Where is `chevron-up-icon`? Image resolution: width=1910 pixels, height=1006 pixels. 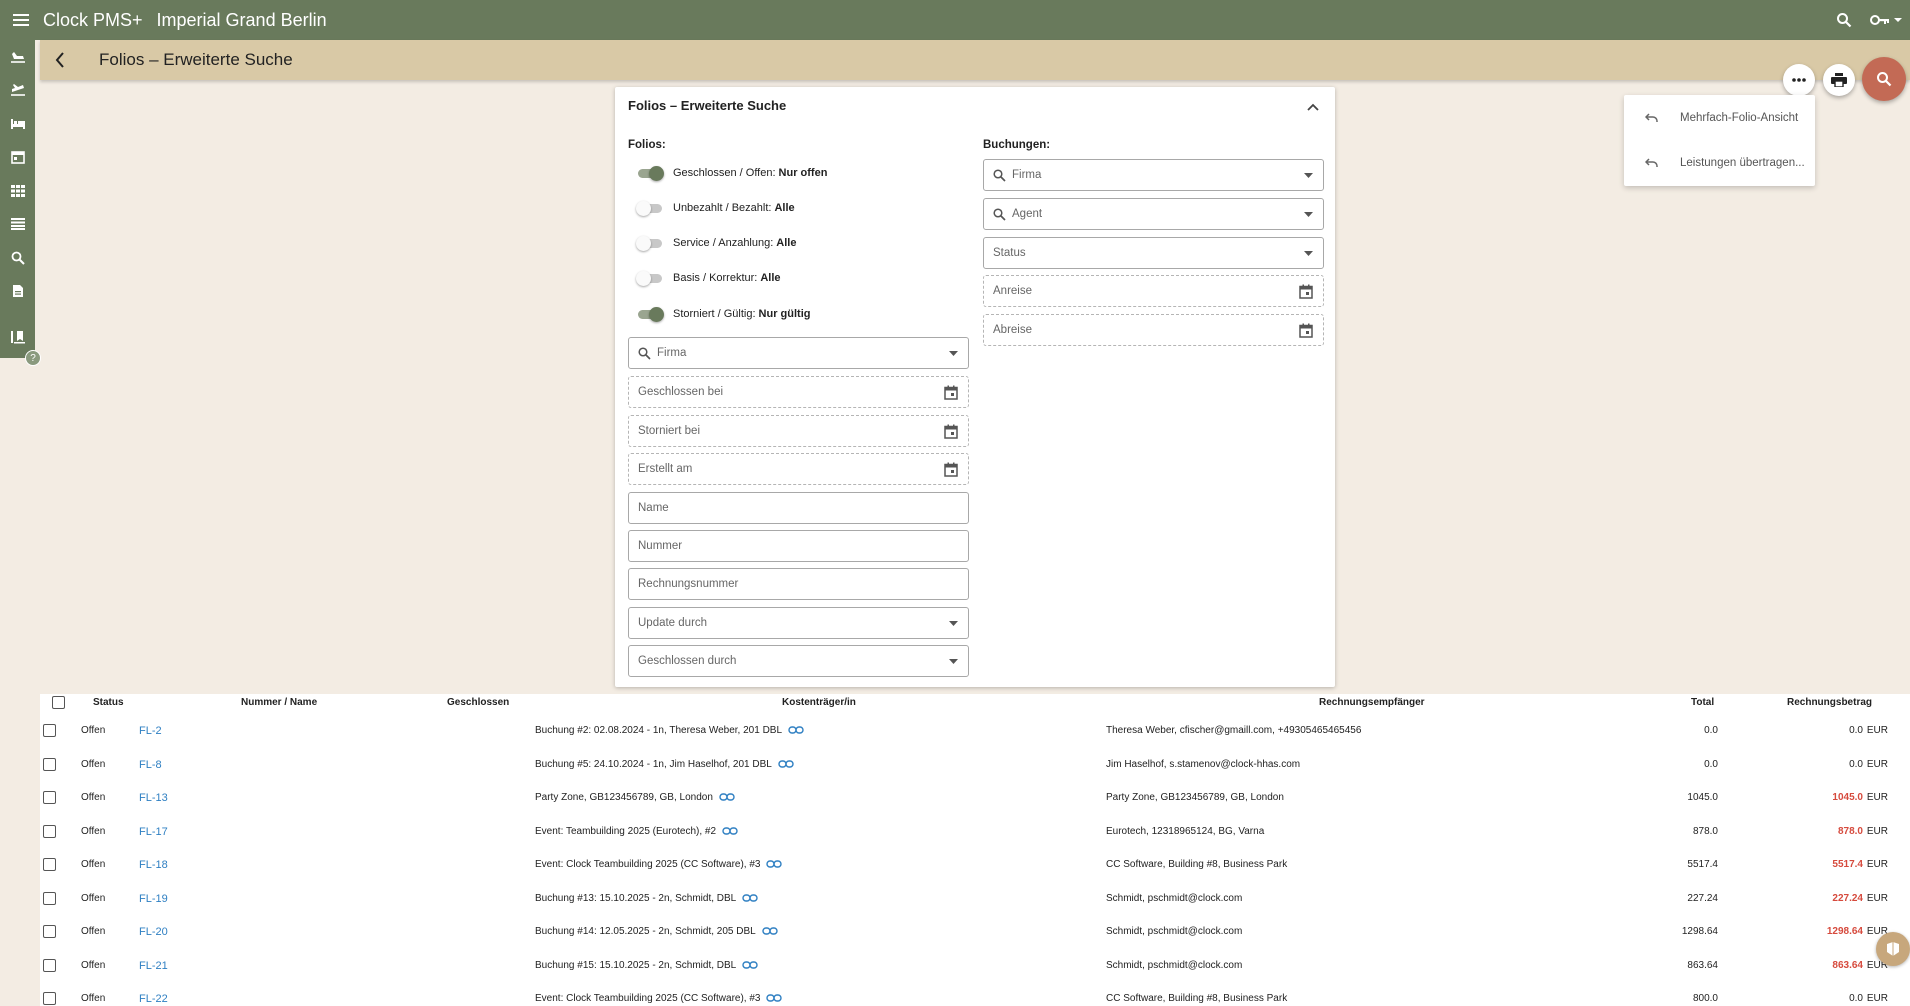 chevron-up-icon is located at coordinates (1313, 107).